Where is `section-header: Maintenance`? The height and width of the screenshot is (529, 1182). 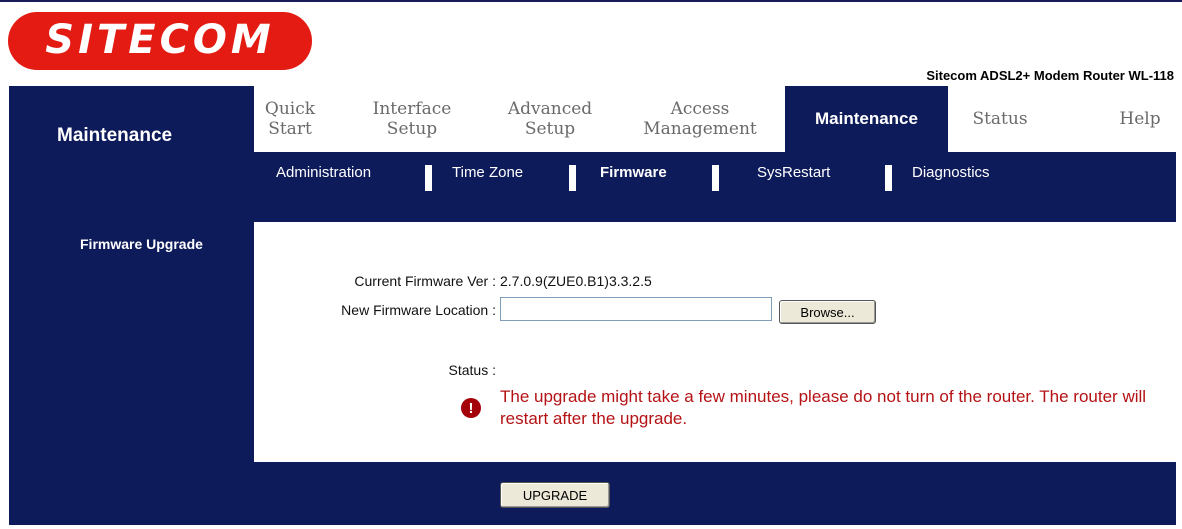 section-header: Maintenance is located at coordinates (131, 154).